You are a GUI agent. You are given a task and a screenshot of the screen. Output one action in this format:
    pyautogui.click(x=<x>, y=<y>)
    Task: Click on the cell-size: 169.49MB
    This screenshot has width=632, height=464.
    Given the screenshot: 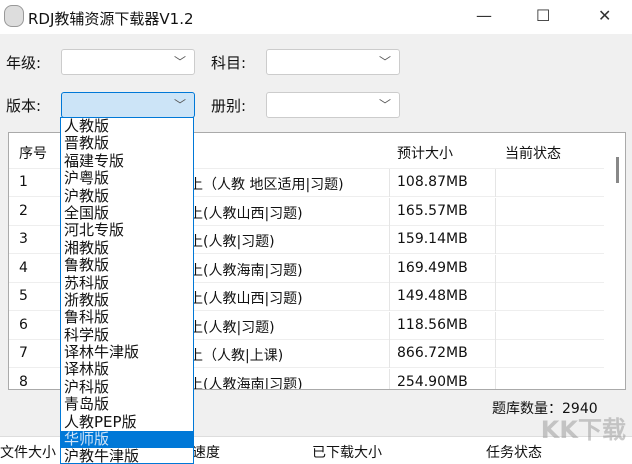 What is the action you would take?
    pyautogui.click(x=432, y=267)
    